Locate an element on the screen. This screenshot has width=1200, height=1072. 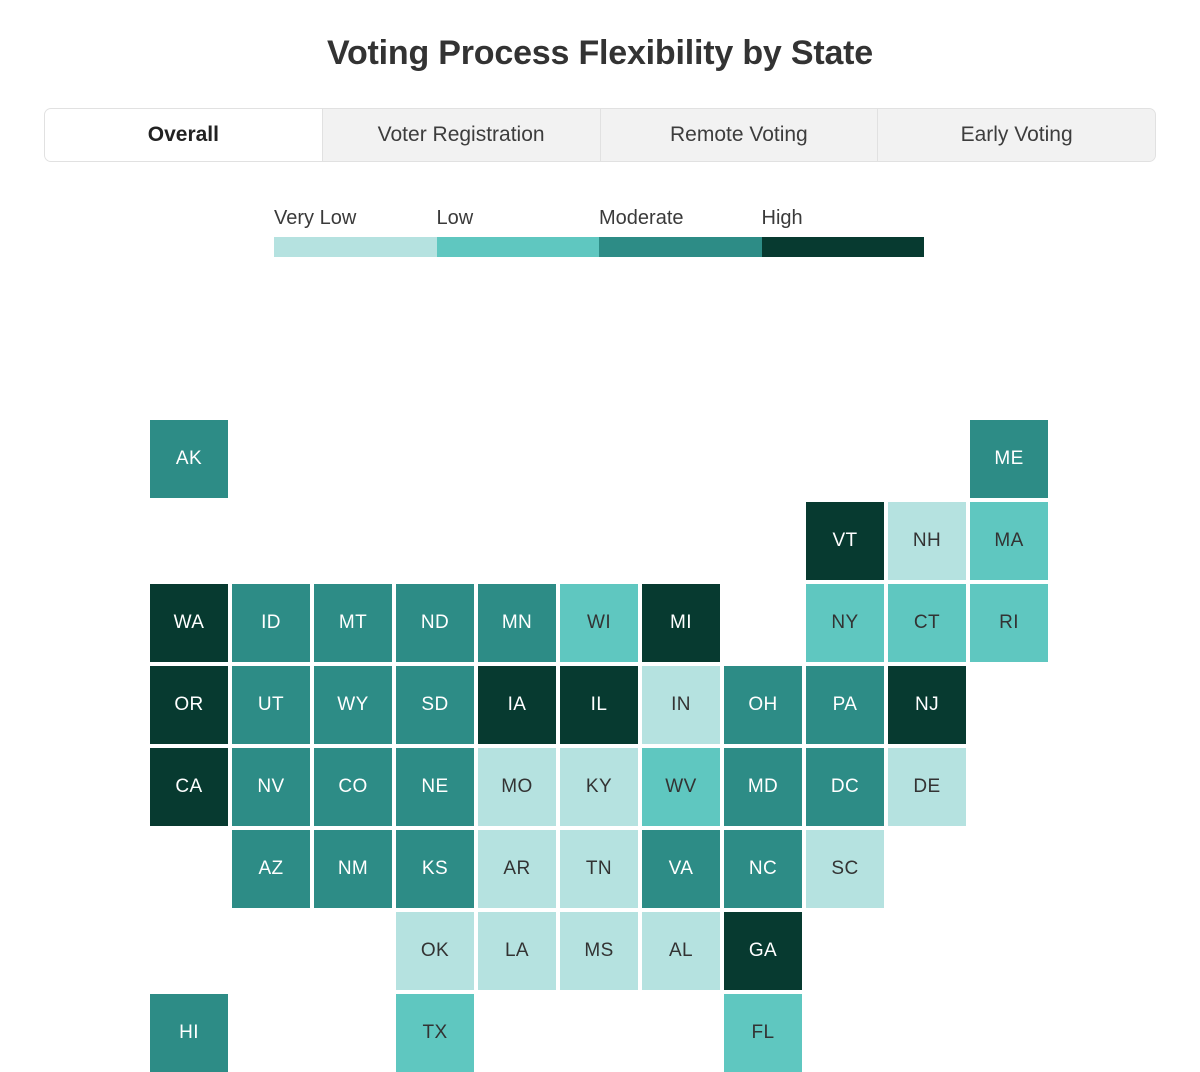
state-cell-hi: HI is located at coordinates (189, 1033).